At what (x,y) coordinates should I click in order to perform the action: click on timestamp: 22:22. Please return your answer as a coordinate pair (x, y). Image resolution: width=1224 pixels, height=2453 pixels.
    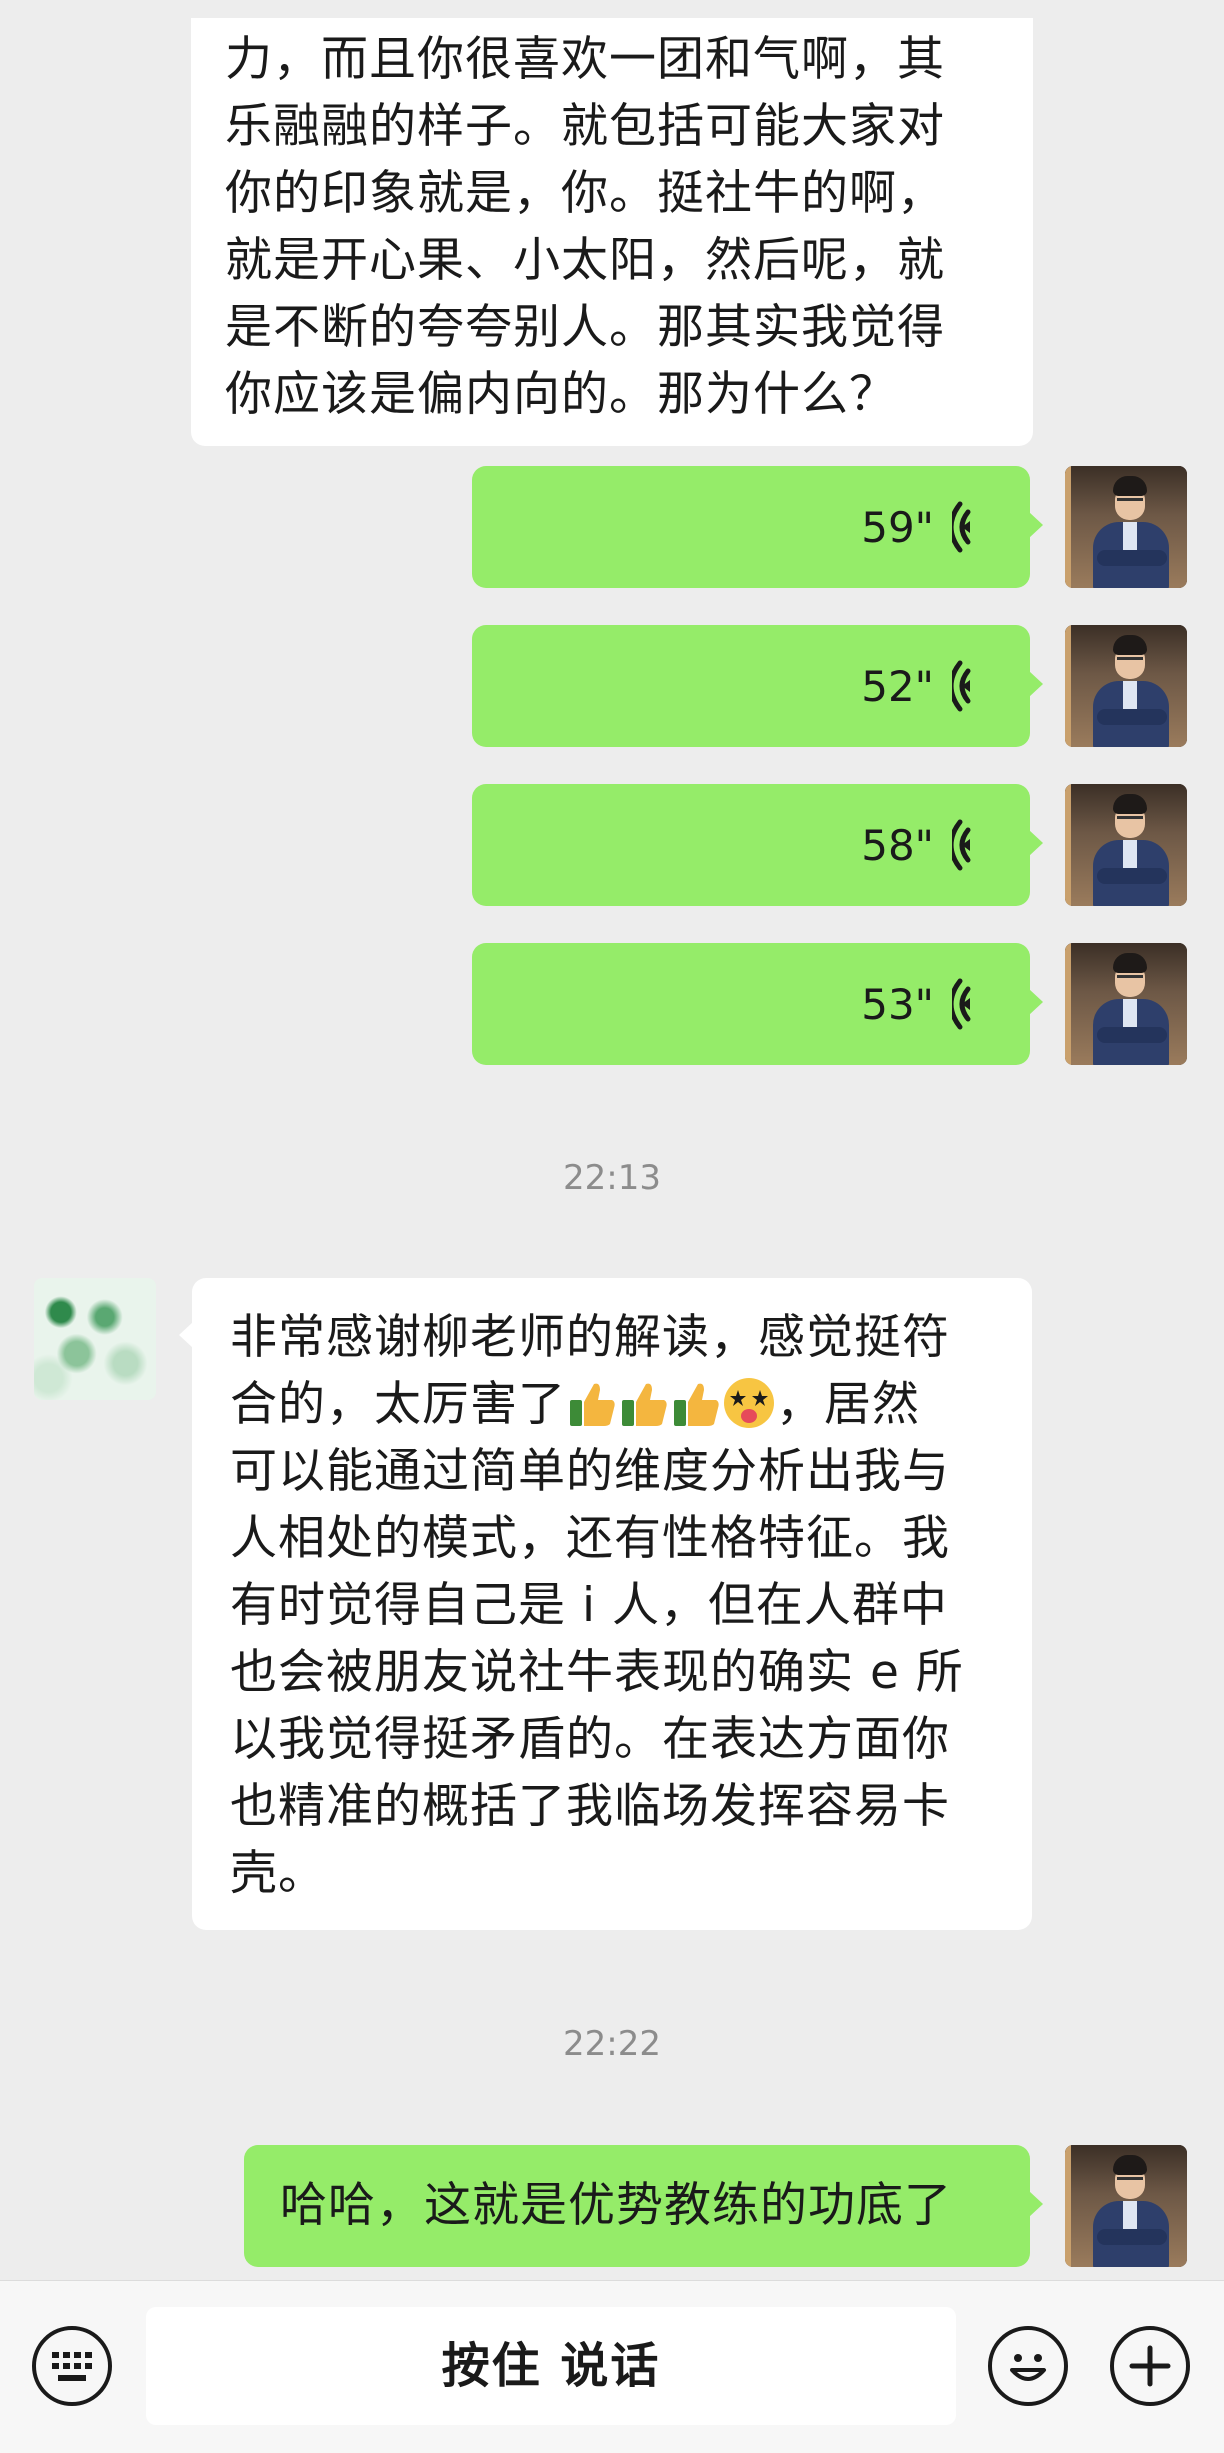
    Looking at the image, I should click on (612, 2044).